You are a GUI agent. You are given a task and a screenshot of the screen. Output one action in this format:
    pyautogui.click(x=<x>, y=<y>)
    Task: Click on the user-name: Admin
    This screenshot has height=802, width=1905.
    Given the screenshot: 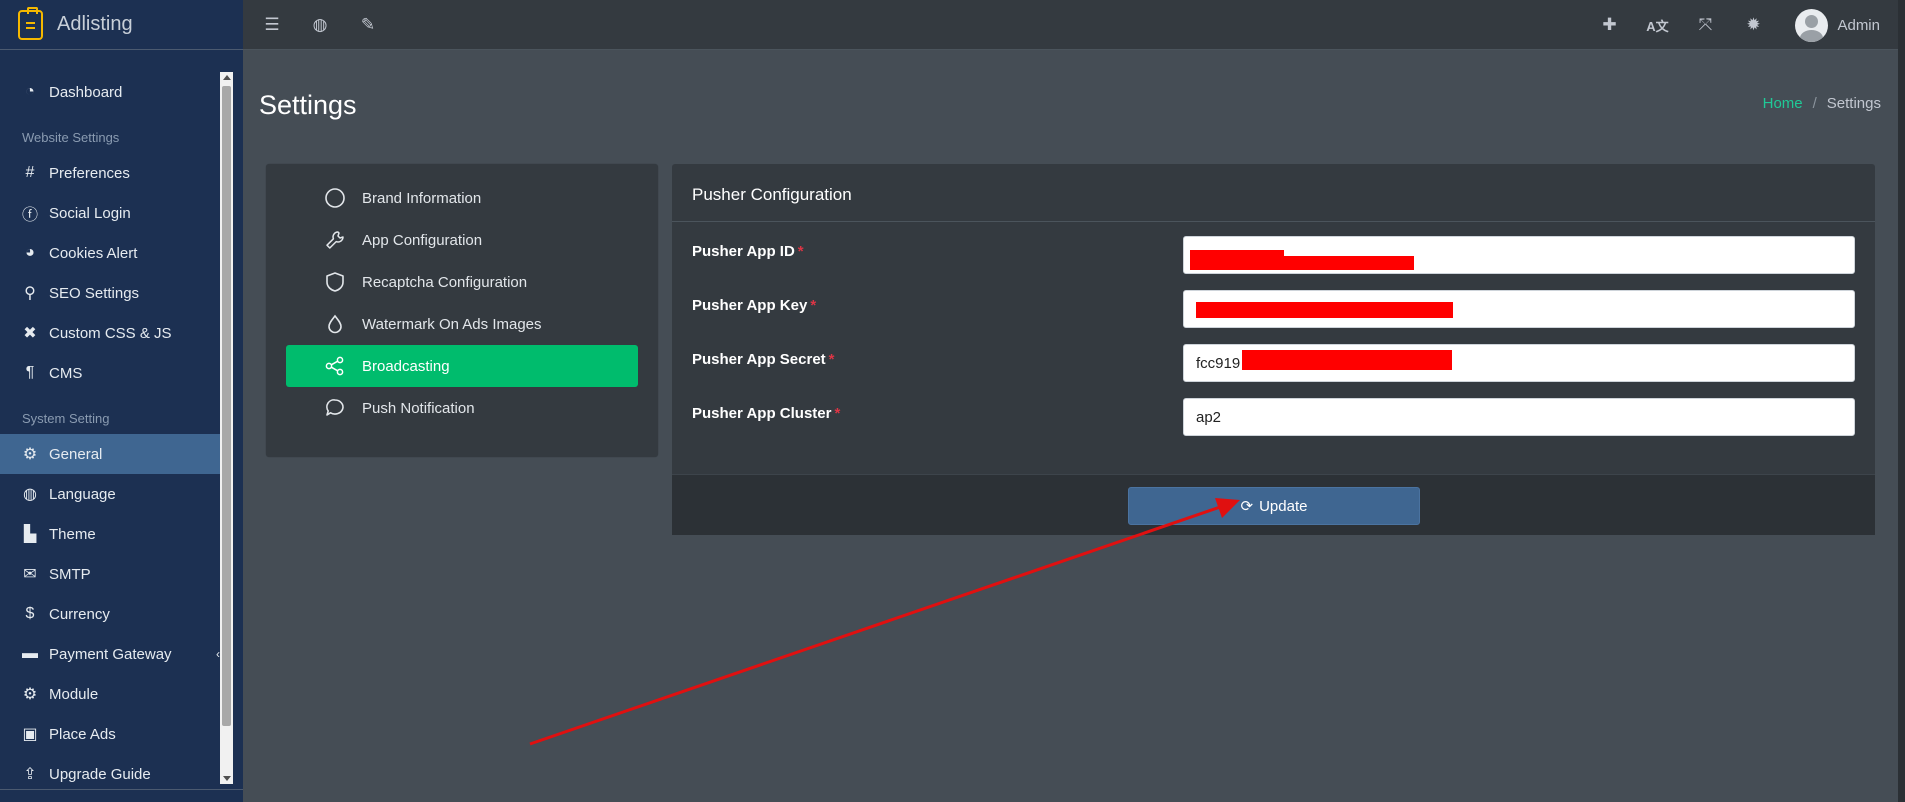 What is the action you would take?
    pyautogui.click(x=1858, y=25)
    